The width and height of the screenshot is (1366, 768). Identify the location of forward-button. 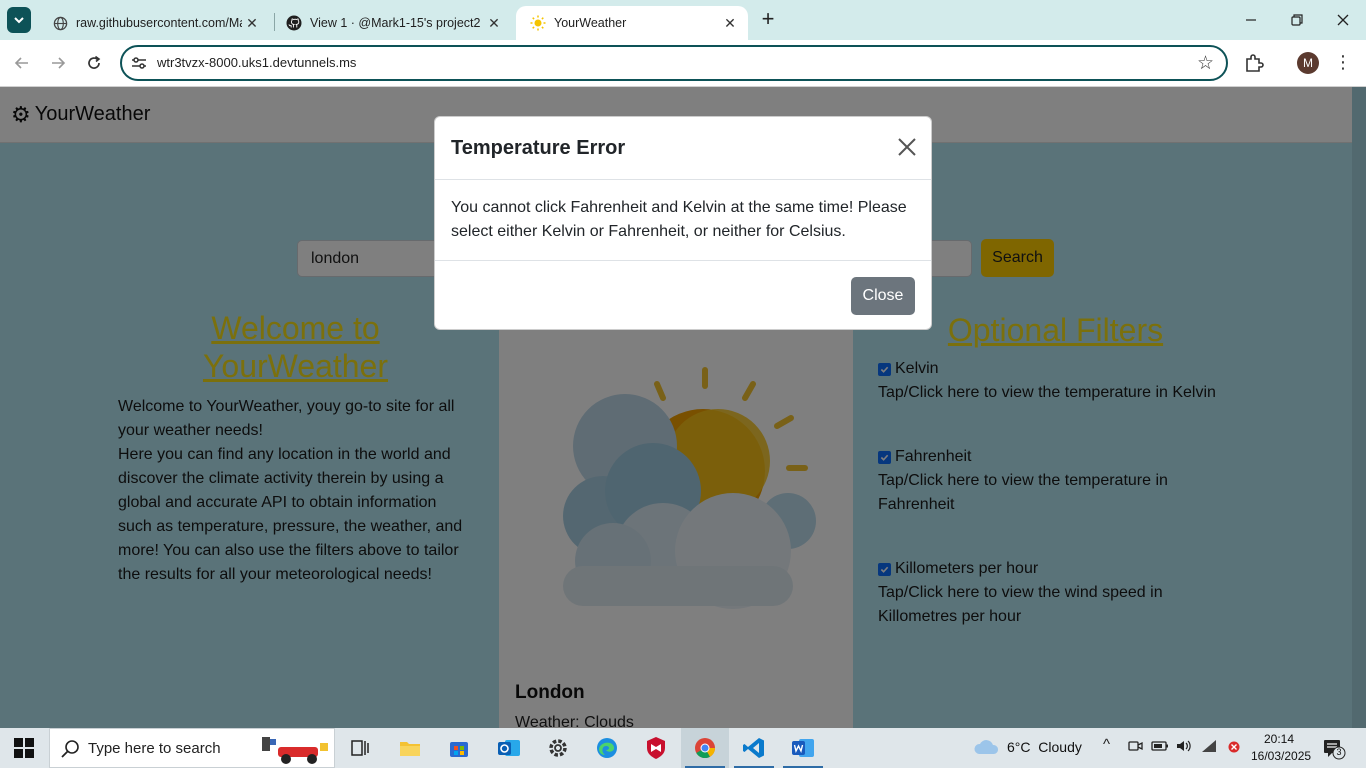
(58, 63).